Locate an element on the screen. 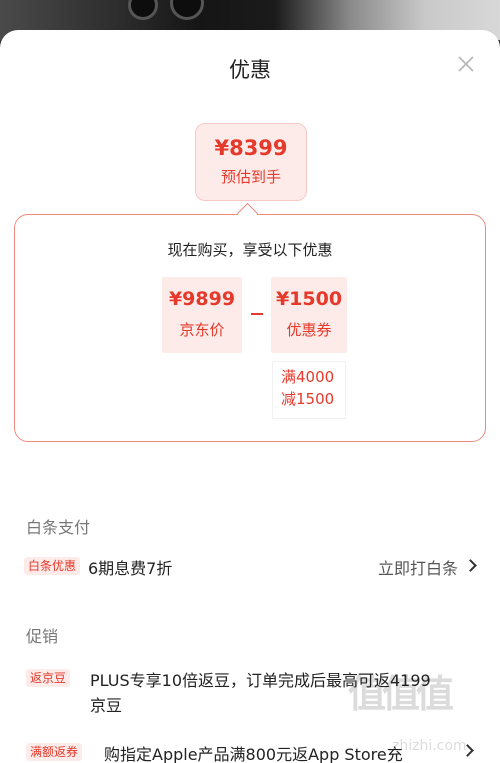 This screenshot has width=500, height=763. coupon-condition: 满4000 减1500 is located at coordinates (309, 390).